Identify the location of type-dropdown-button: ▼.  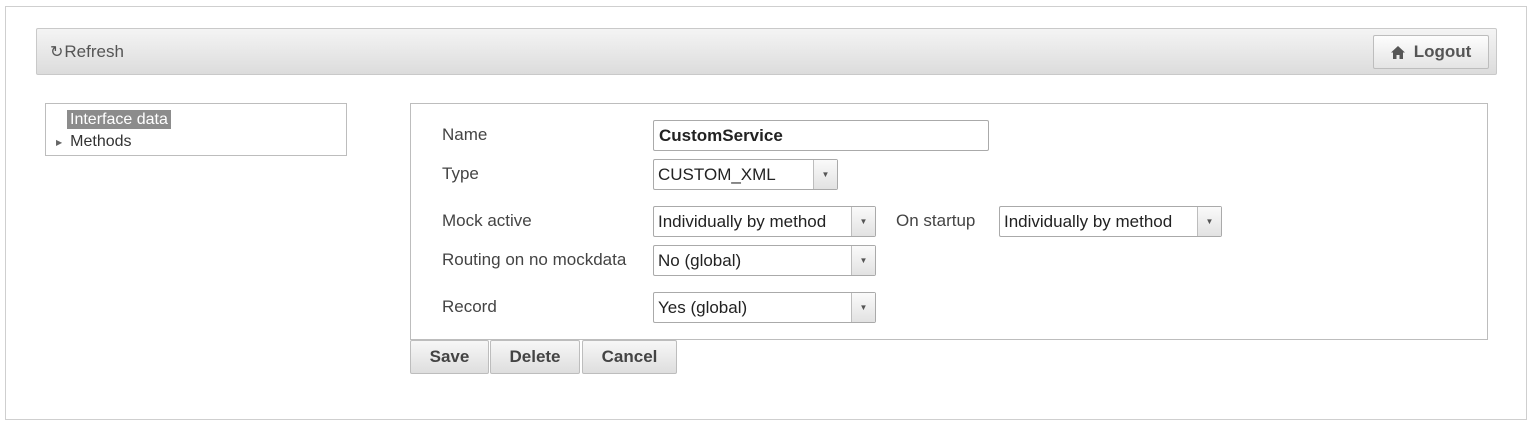
(825, 174).